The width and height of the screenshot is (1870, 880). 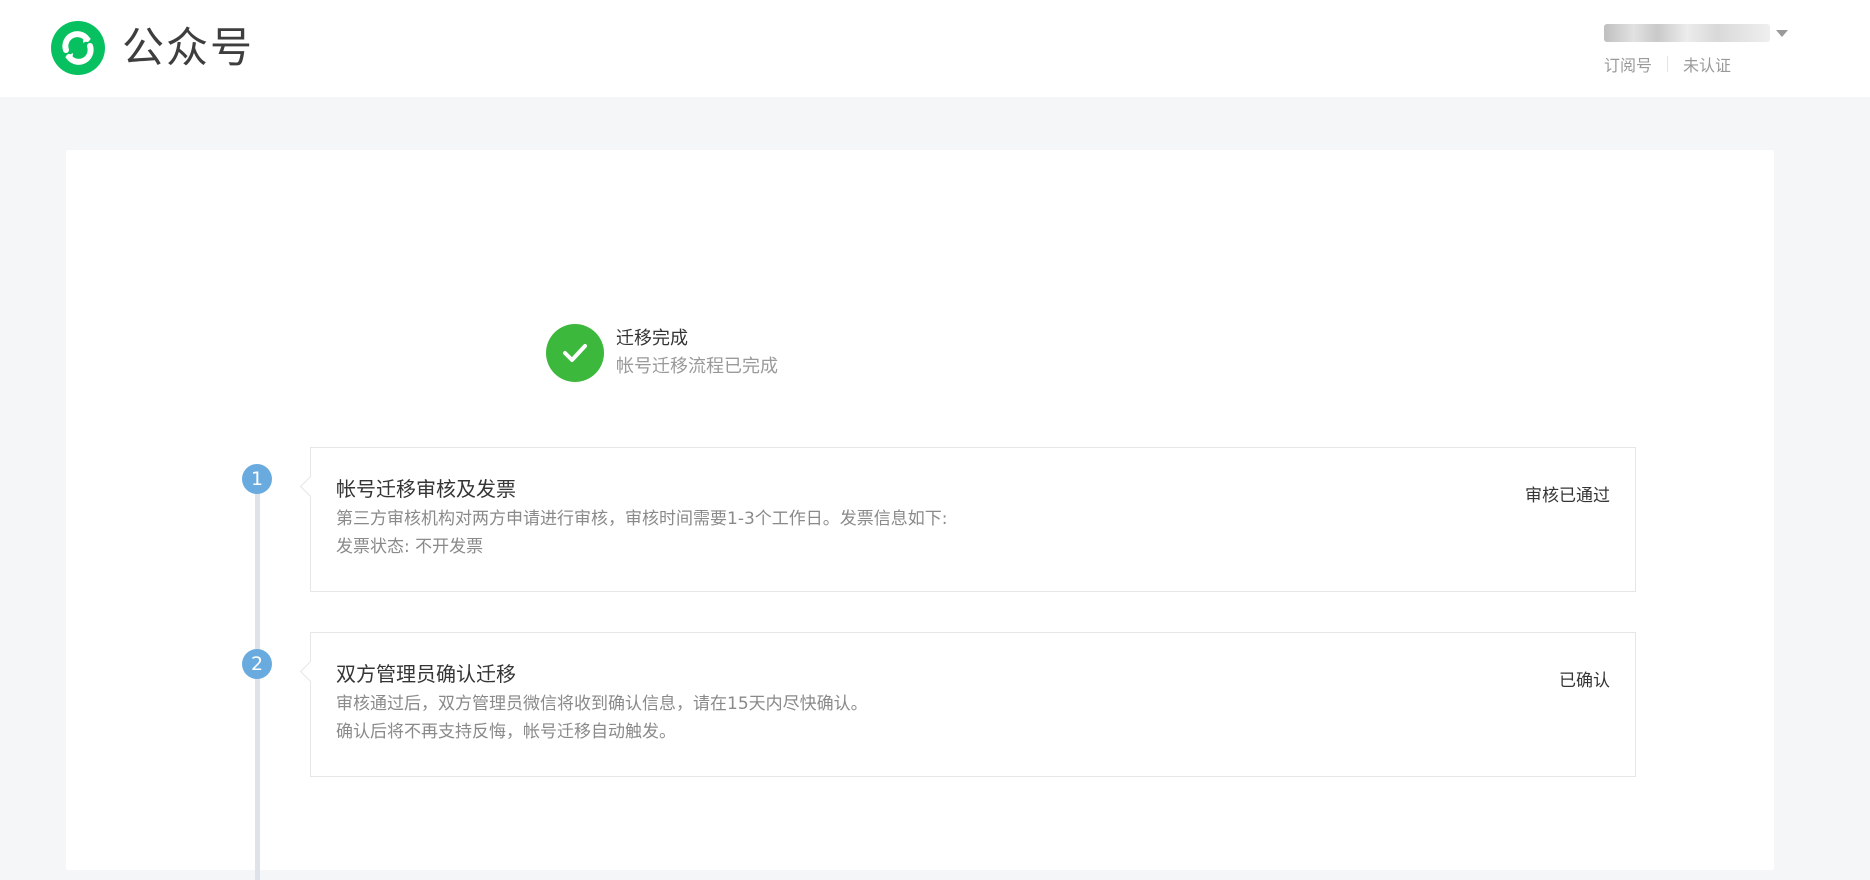 I want to click on step-title: 双方管理员确认迁移, so click(x=426, y=674).